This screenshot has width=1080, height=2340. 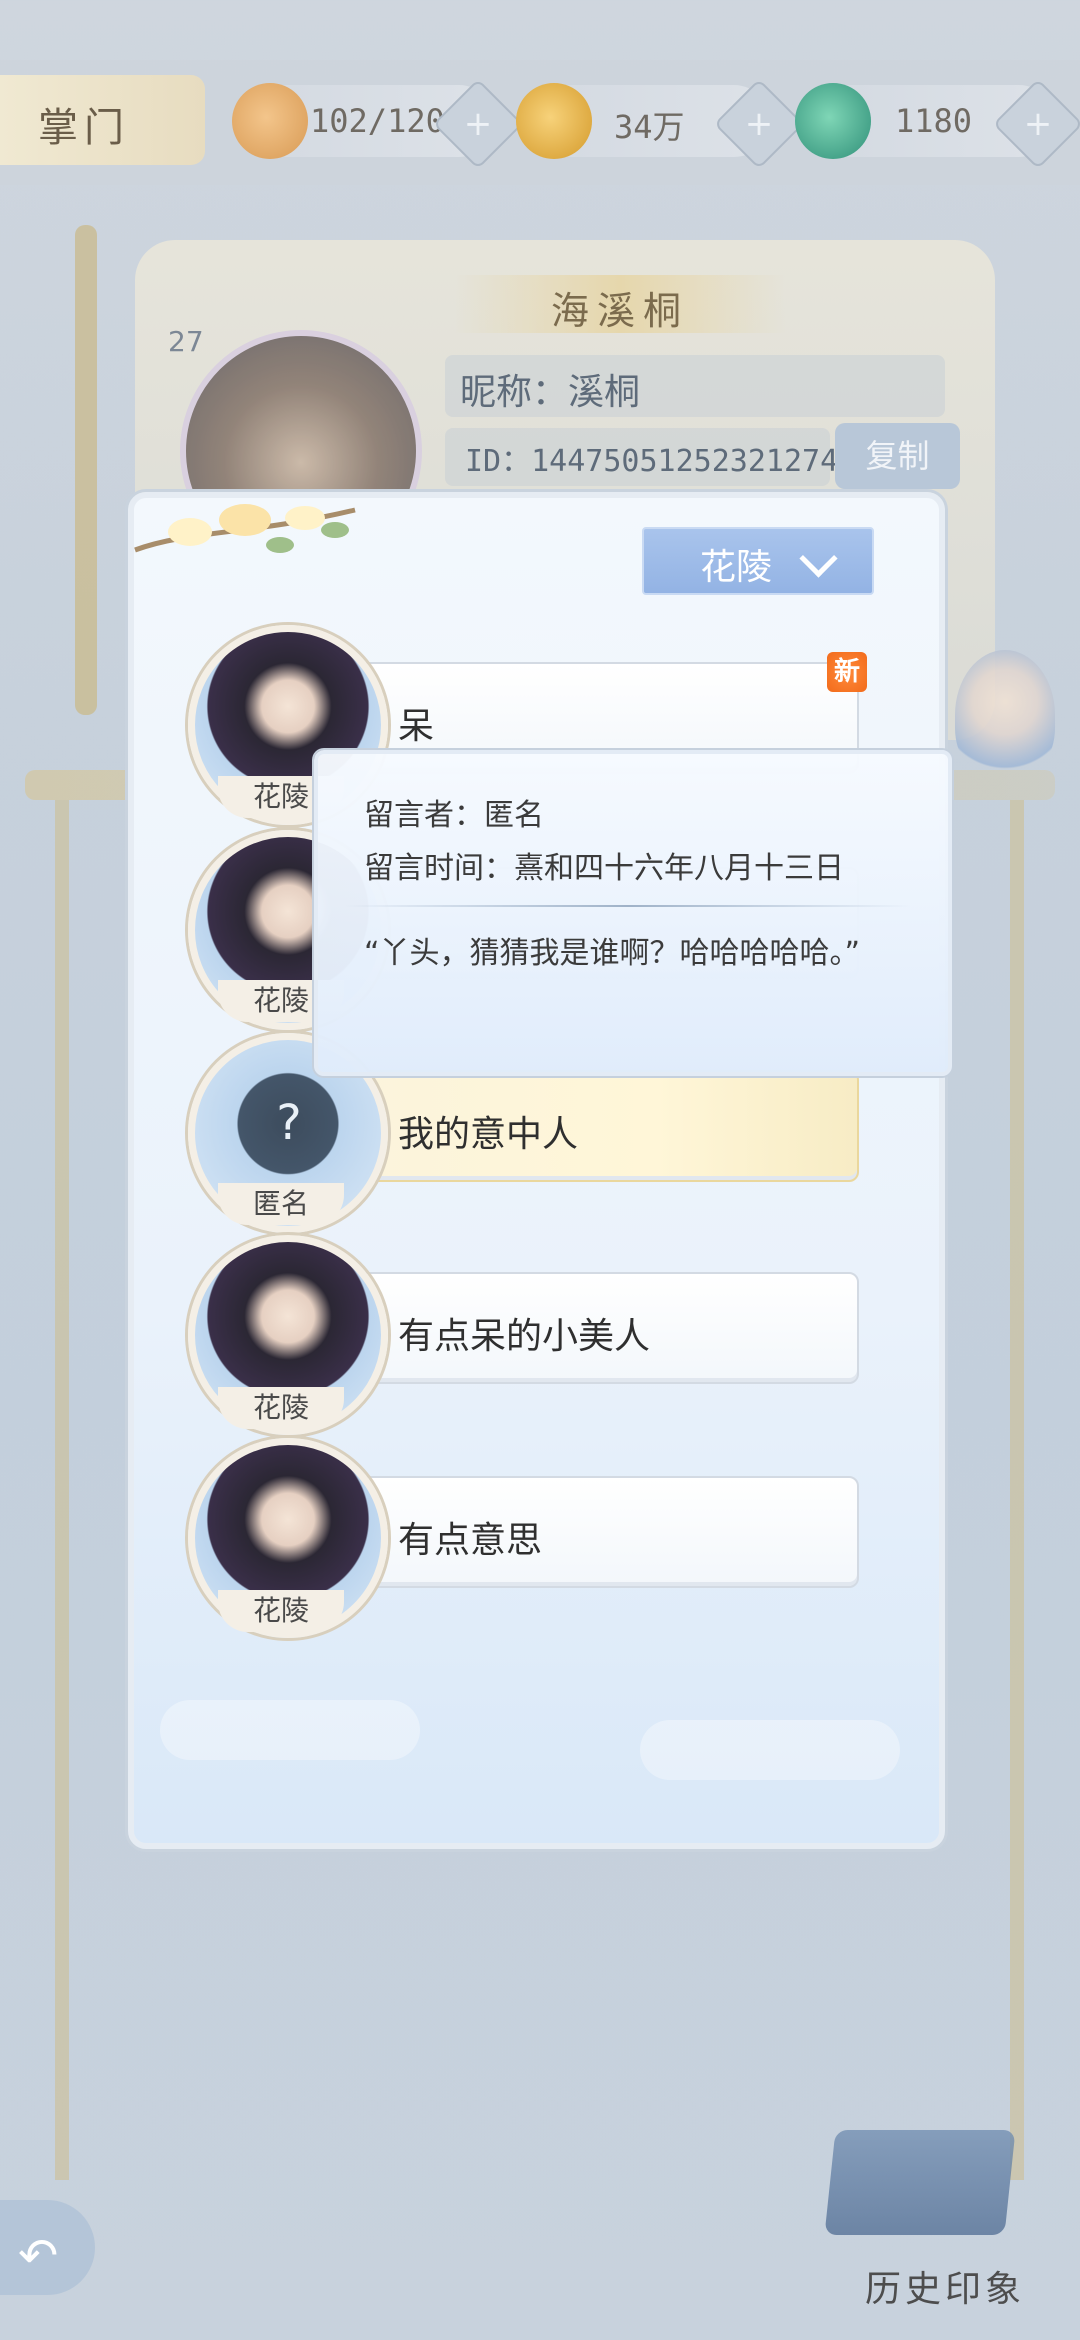 What do you see at coordinates (186, 341) in the screenshot?
I see `player-level: 27` at bounding box center [186, 341].